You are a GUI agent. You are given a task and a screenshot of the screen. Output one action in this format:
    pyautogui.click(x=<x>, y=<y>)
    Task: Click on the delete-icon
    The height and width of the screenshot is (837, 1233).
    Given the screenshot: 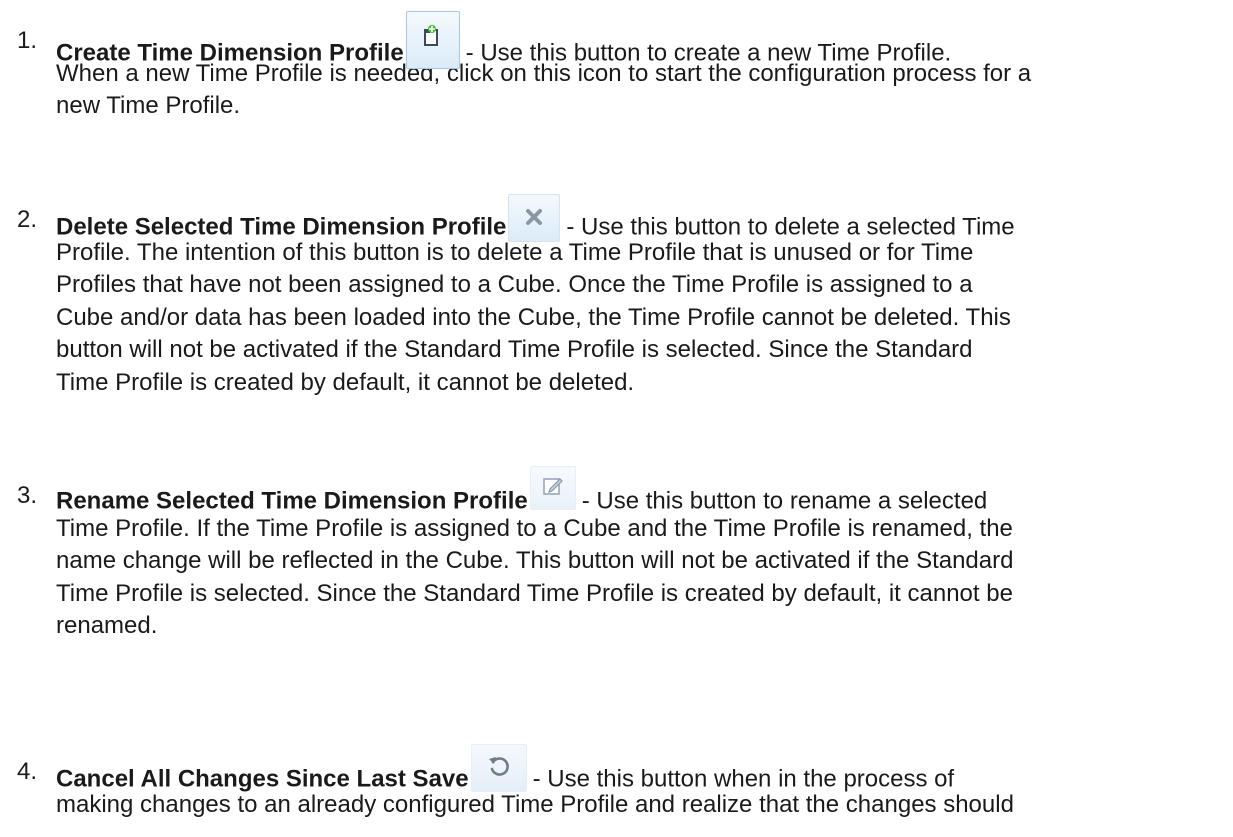 What is the action you would take?
    pyautogui.click(x=534, y=217)
    